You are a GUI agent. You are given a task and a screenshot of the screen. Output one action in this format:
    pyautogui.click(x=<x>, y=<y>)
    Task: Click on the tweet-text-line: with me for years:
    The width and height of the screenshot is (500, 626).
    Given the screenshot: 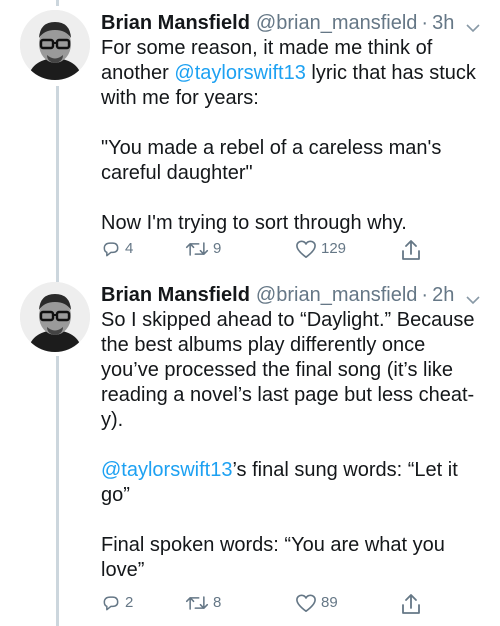 What is the action you would take?
    pyautogui.click(x=180, y=98)
    